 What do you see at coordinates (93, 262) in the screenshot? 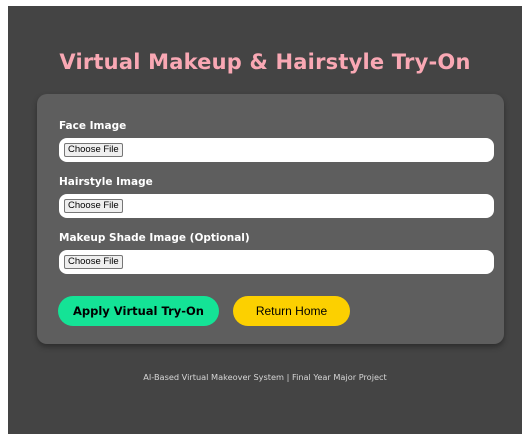
I see `makeup-shade-image-choose-file-button: Choose File` at bounding box center [93, 262].